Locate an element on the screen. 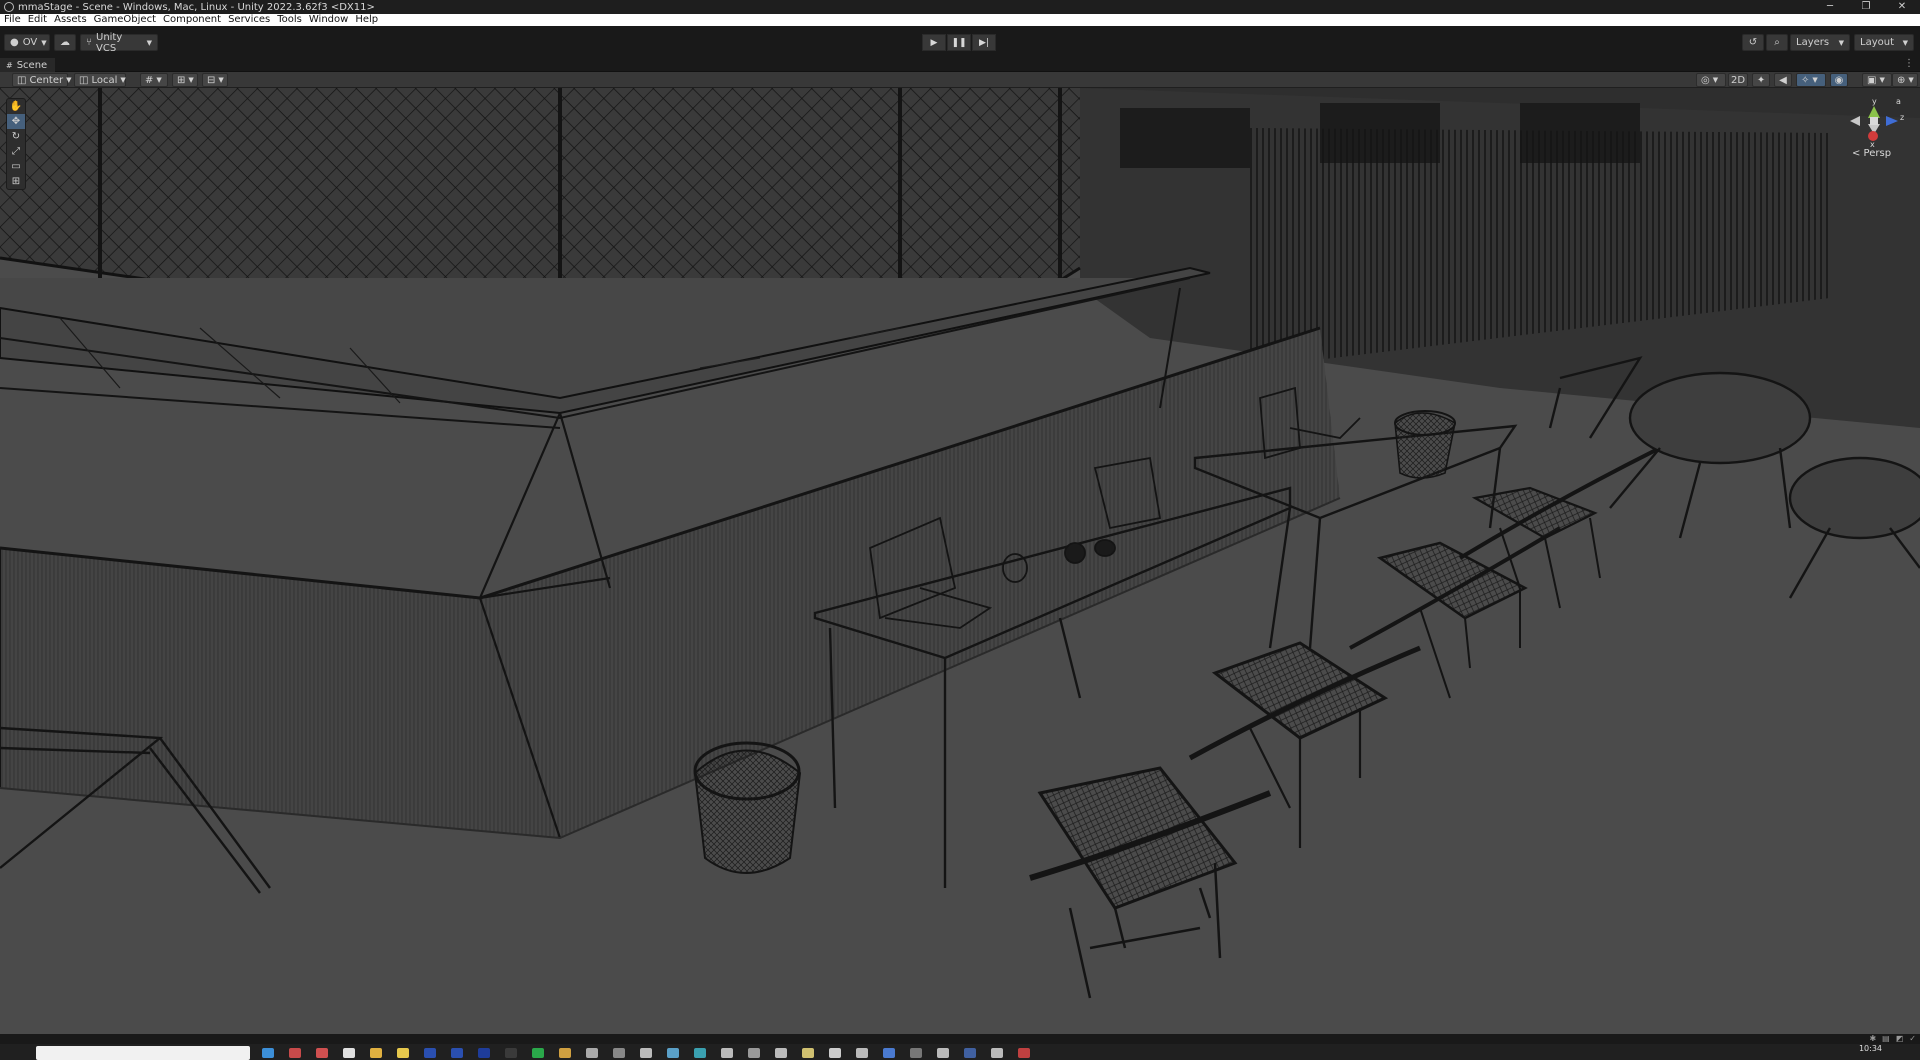 This screenshot has width=1920, height=1060. search-icon: ⌕ is located at coordinates (1777, 42).